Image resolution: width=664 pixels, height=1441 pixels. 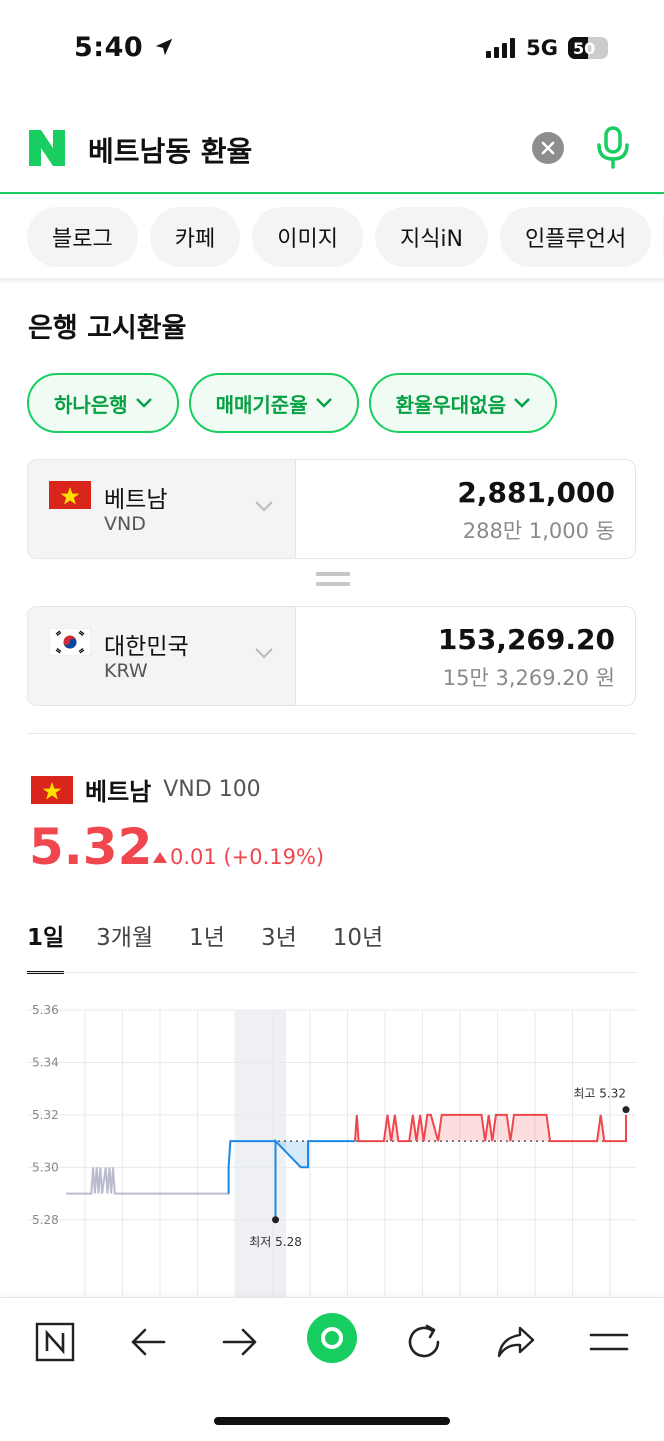 What do you see at coordinates (331, 656) in the screenshot?
I see `to-currency-row: 대한민국 KRW 153,269.20 15만 3,269.20 원` at bounding box center [331, 656].